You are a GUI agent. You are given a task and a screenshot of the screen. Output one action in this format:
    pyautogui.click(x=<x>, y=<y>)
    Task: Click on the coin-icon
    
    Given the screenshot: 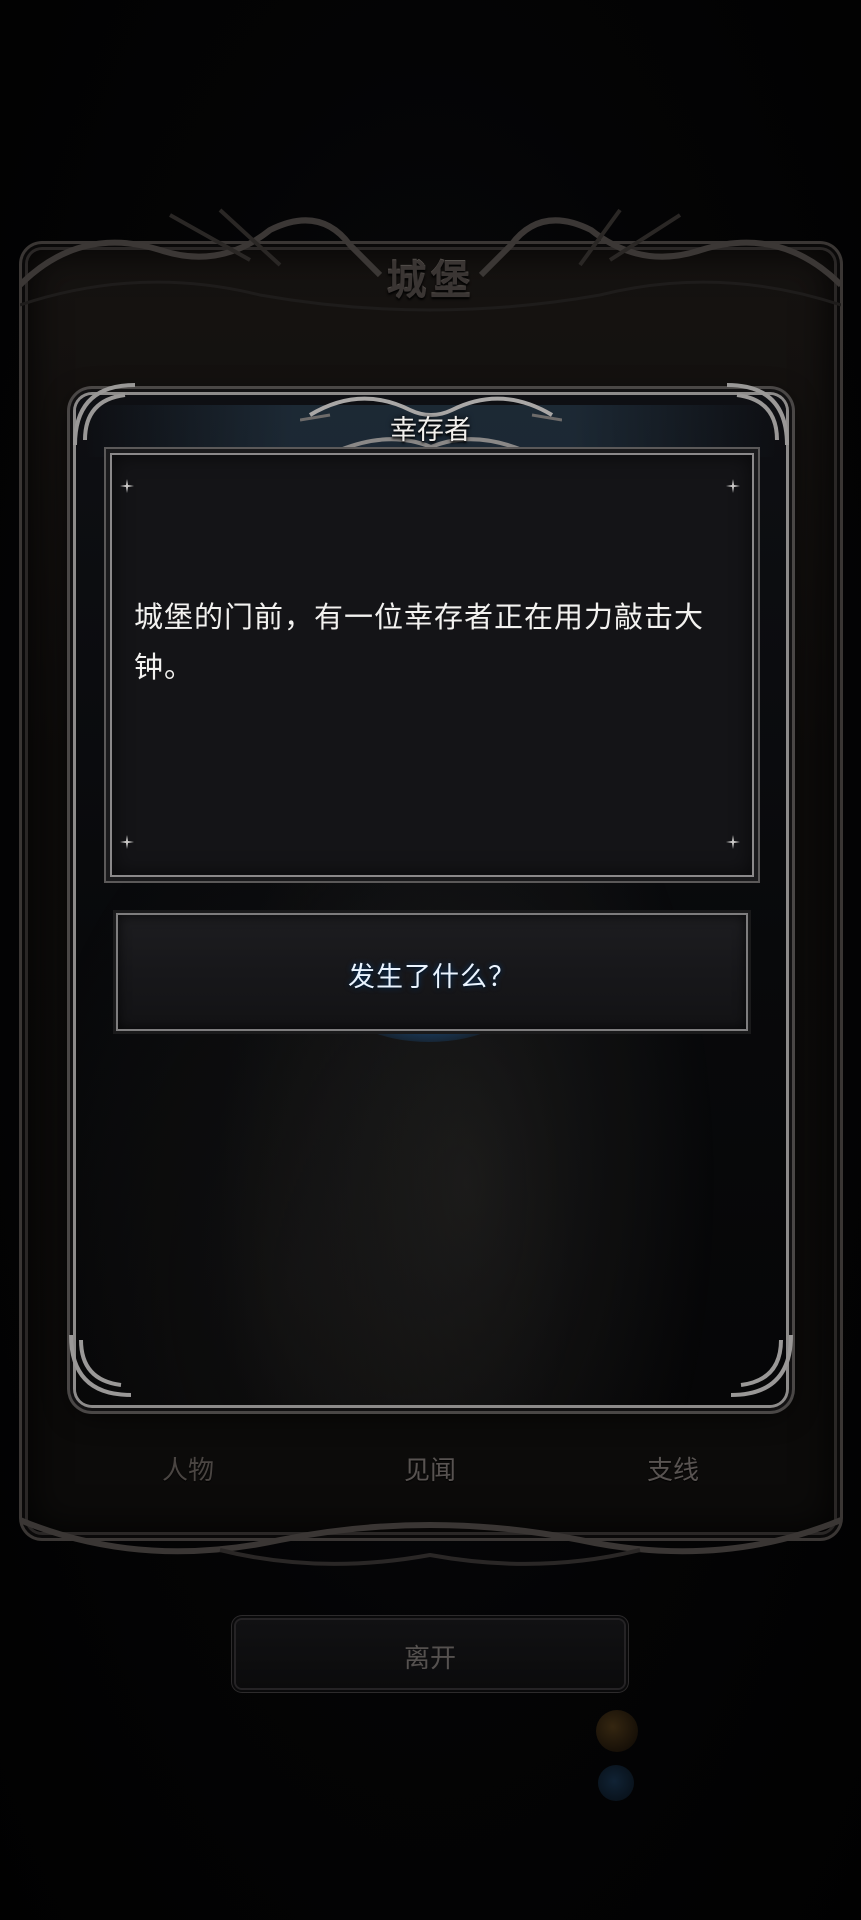 What is the action you would take?
    pyautogui.click(x=617, y=1731)
    